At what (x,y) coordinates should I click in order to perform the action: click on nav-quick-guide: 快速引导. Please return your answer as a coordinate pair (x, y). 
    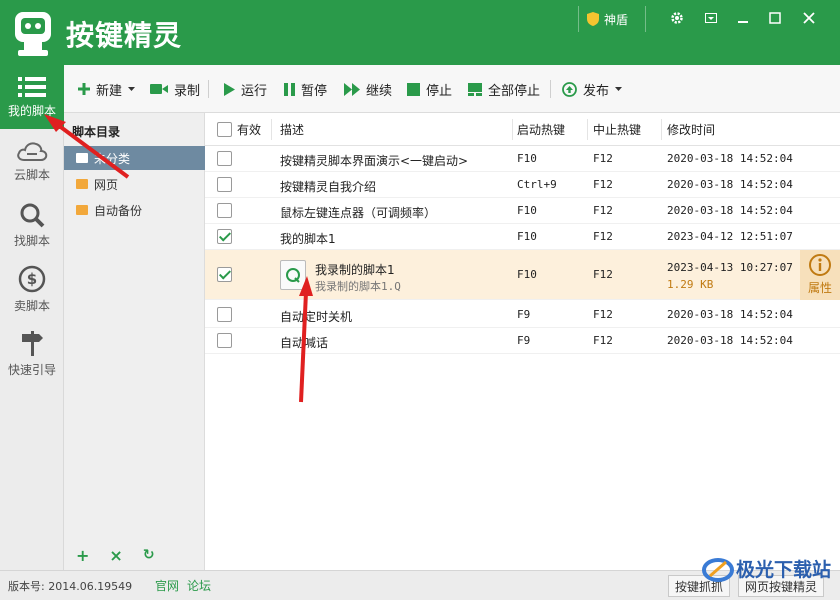
    Looking at the image, I should click on (32, 353).